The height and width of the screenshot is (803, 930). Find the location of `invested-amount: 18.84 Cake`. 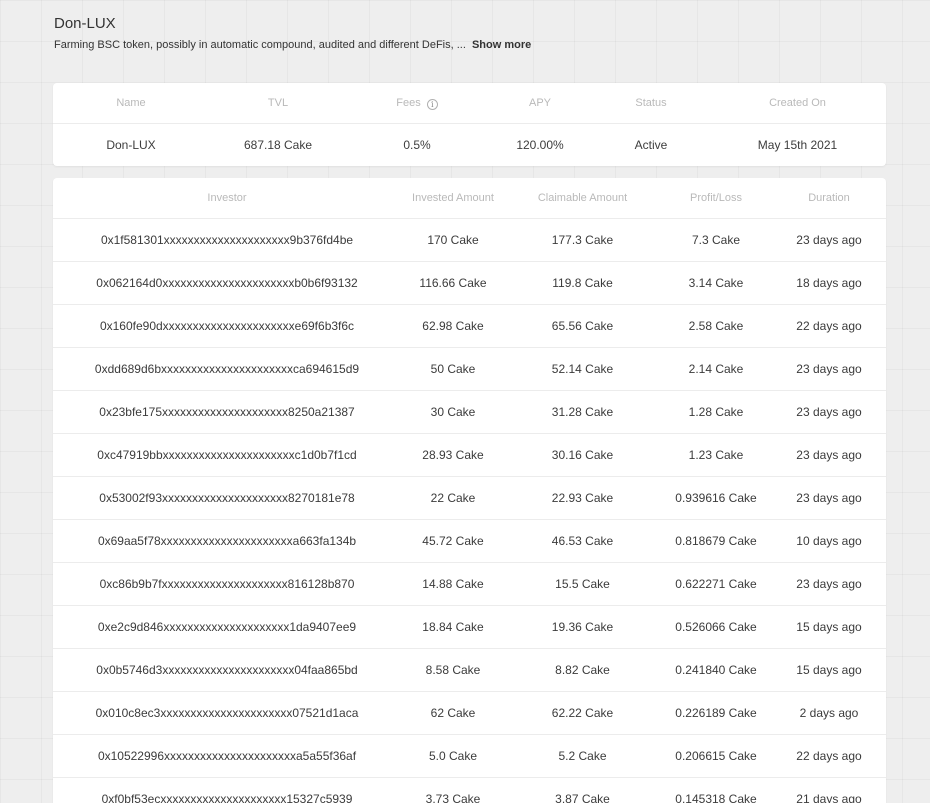

invested-amount: 18.84 Cake is located at coordinates (453, 627).